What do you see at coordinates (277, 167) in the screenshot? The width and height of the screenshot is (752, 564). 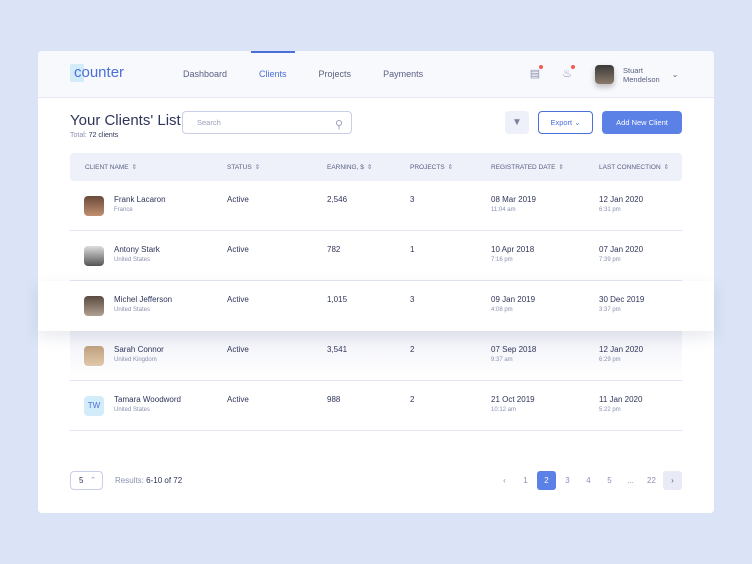 I see `col-status: STATUS ⇕` at bounding box center [277, 167].